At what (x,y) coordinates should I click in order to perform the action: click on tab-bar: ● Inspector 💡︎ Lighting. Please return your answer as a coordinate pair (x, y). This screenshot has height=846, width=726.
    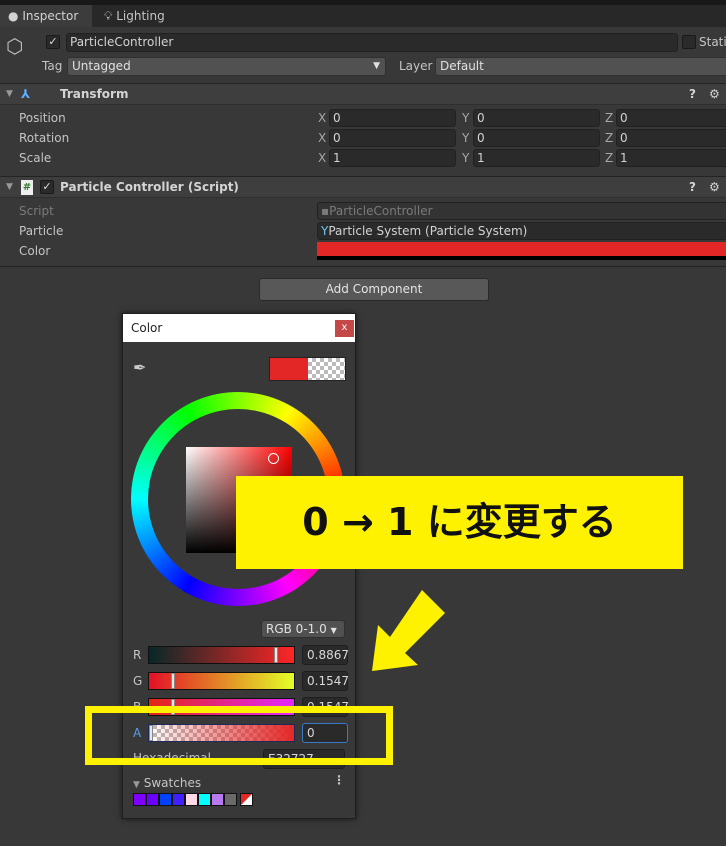
    Looking at the image, I should click on (363, 16).